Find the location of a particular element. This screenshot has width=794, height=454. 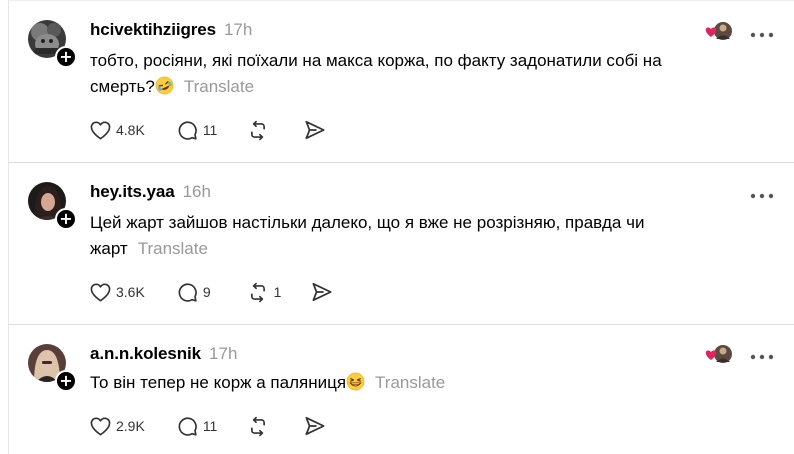

timestamp: 16h is located at coordinates (197, 192).